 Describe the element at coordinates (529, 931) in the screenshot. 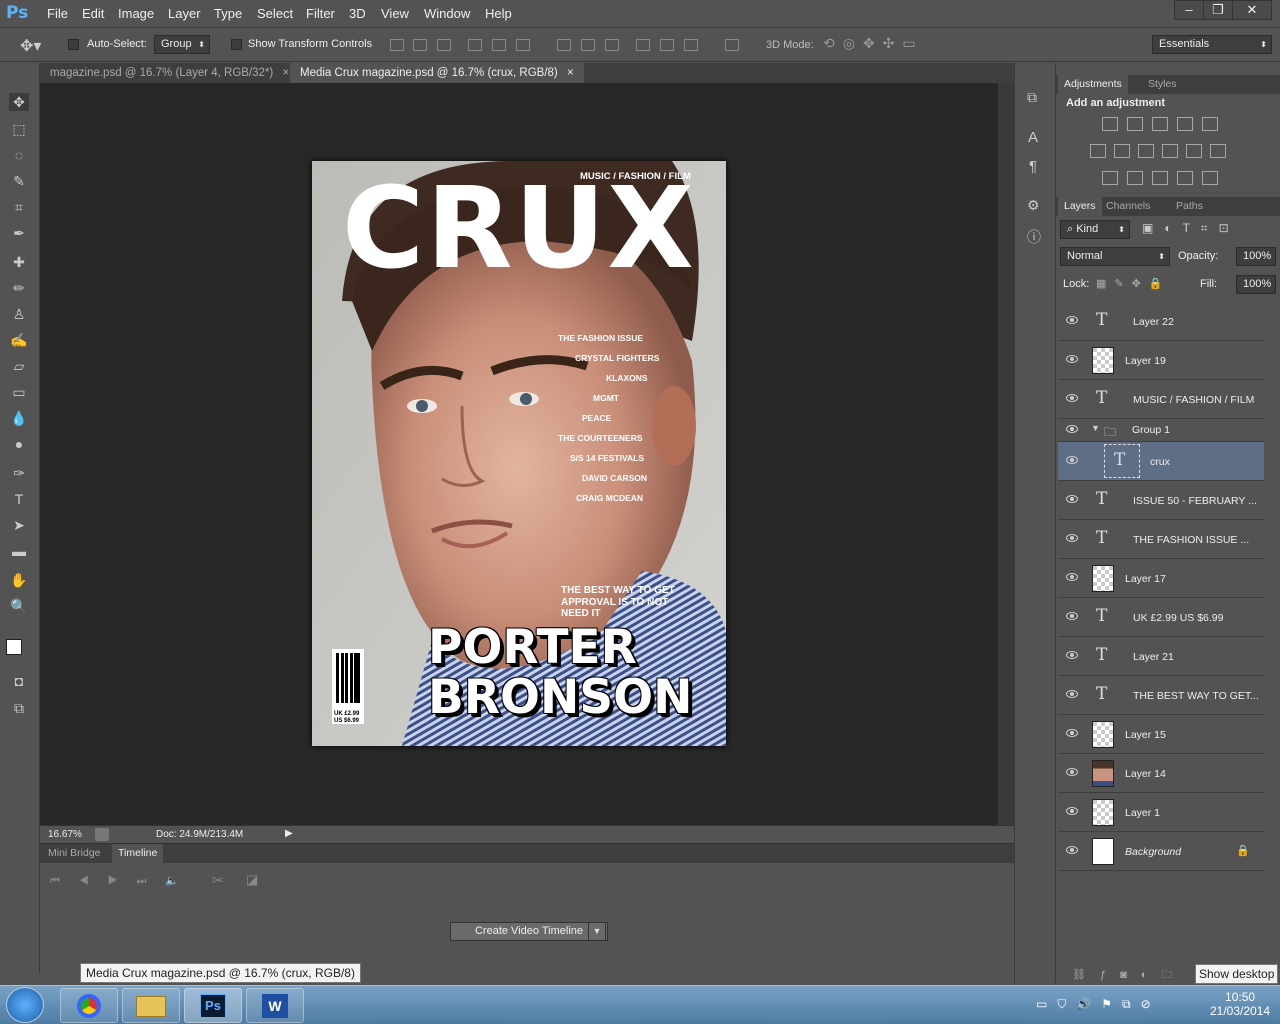

I see `create-video-timeline-button: Create Video Timeline` at that location.